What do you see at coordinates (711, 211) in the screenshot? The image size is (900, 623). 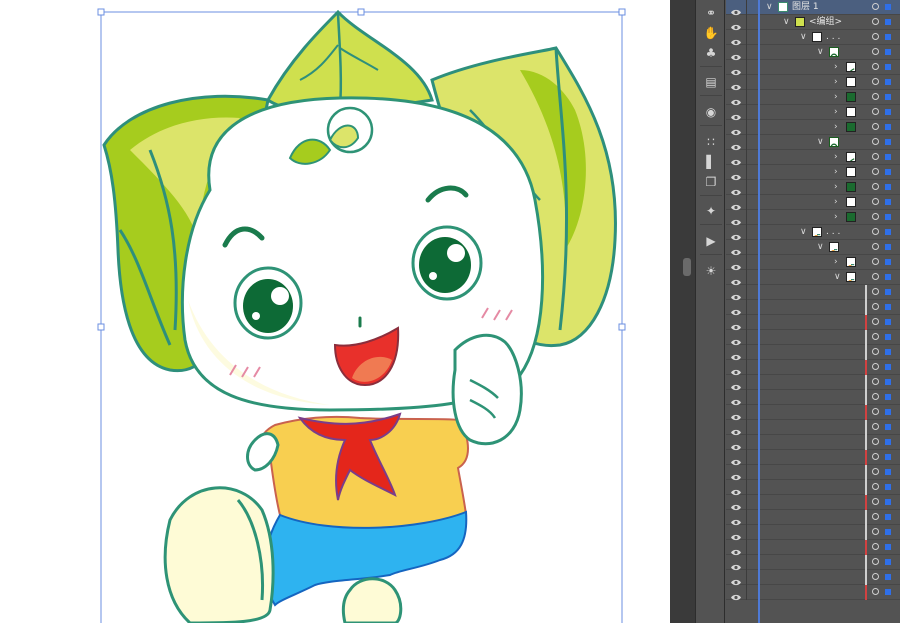 I see `magic-wand-icon: ✦` at bounding box center [711, 211].